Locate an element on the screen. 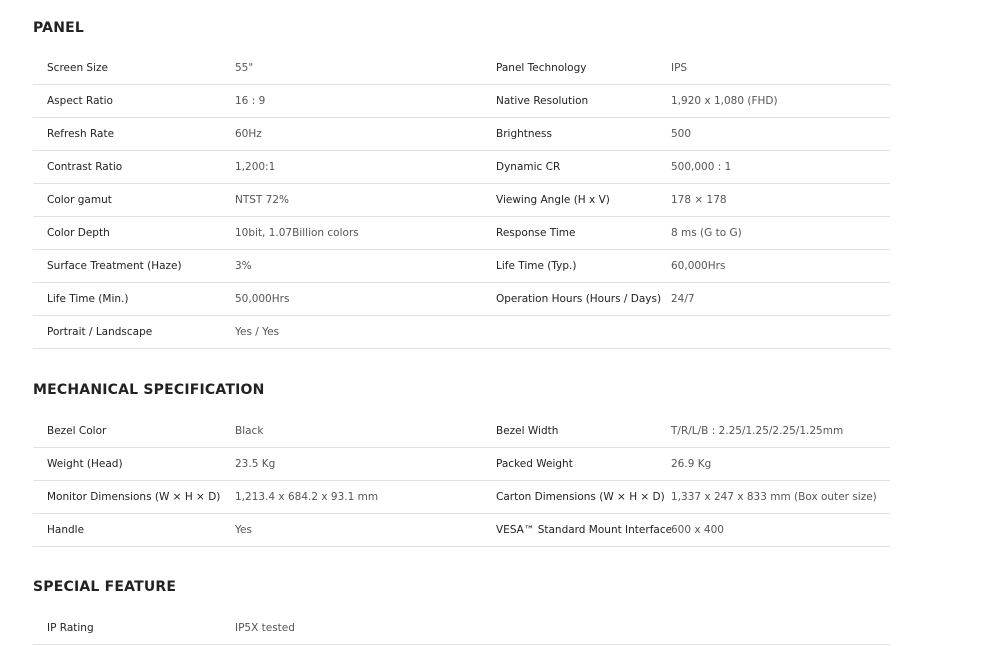 This screenshot has width=989, height=646. spec-value: NTST 72% is located at coordinates (358, 200).